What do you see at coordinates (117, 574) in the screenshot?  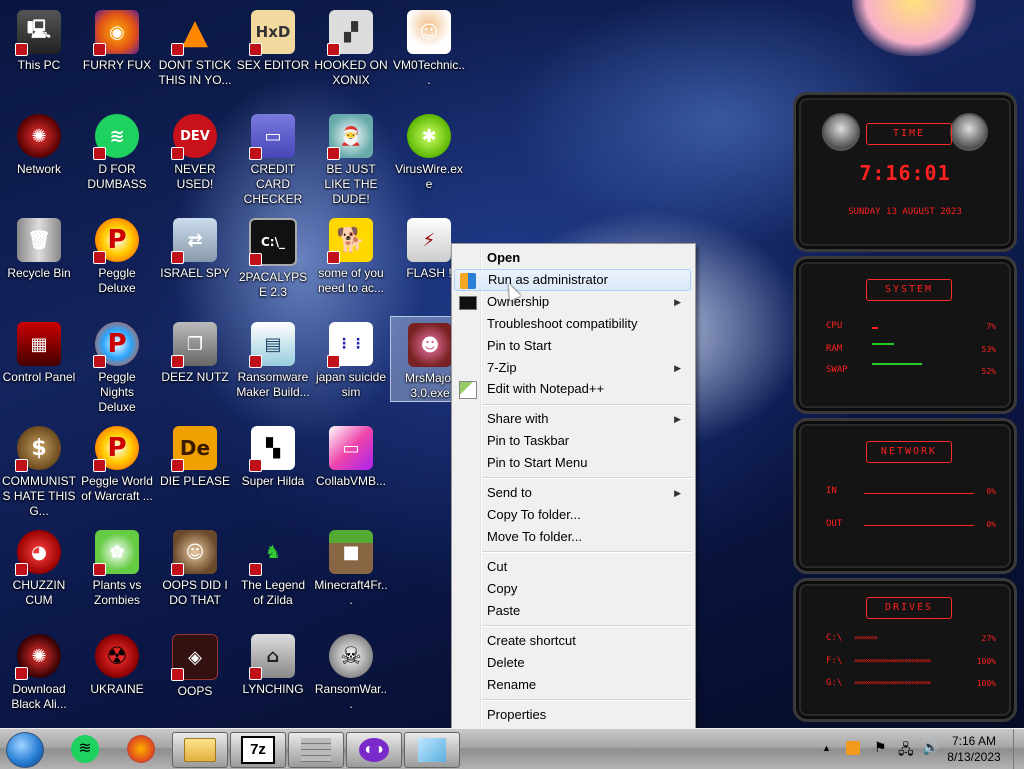 I see `desktop-icon-plants-vs-zombies: ✿ Plants vs Zombies` at bounding box center [117, 574].